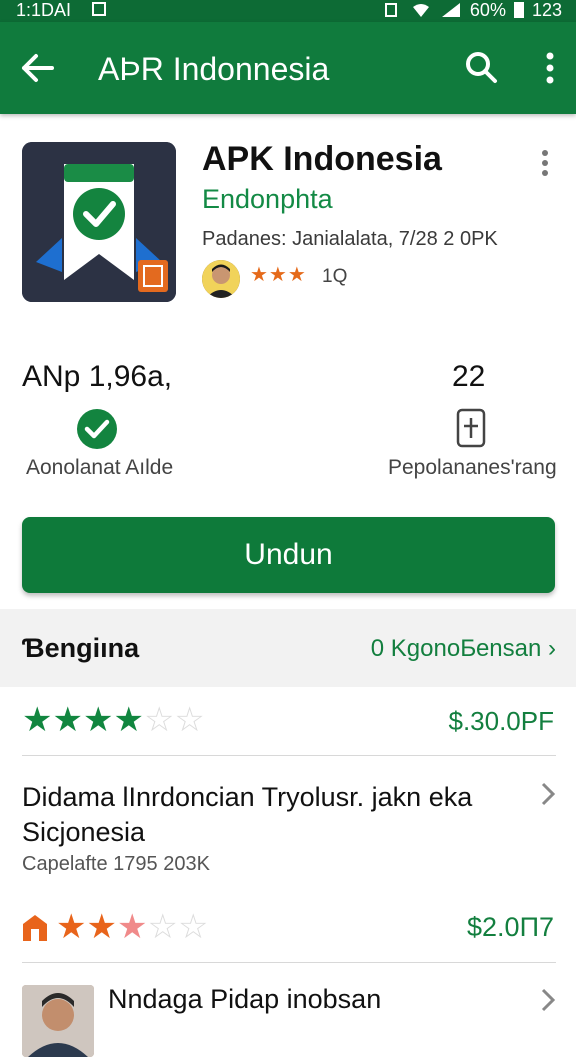 The width and height of the screenshot is (576, 1057). What do you see at coordinates (471, 428) in the screenshot?
I see `device-plus-icon` at bounding box center [471, 428].